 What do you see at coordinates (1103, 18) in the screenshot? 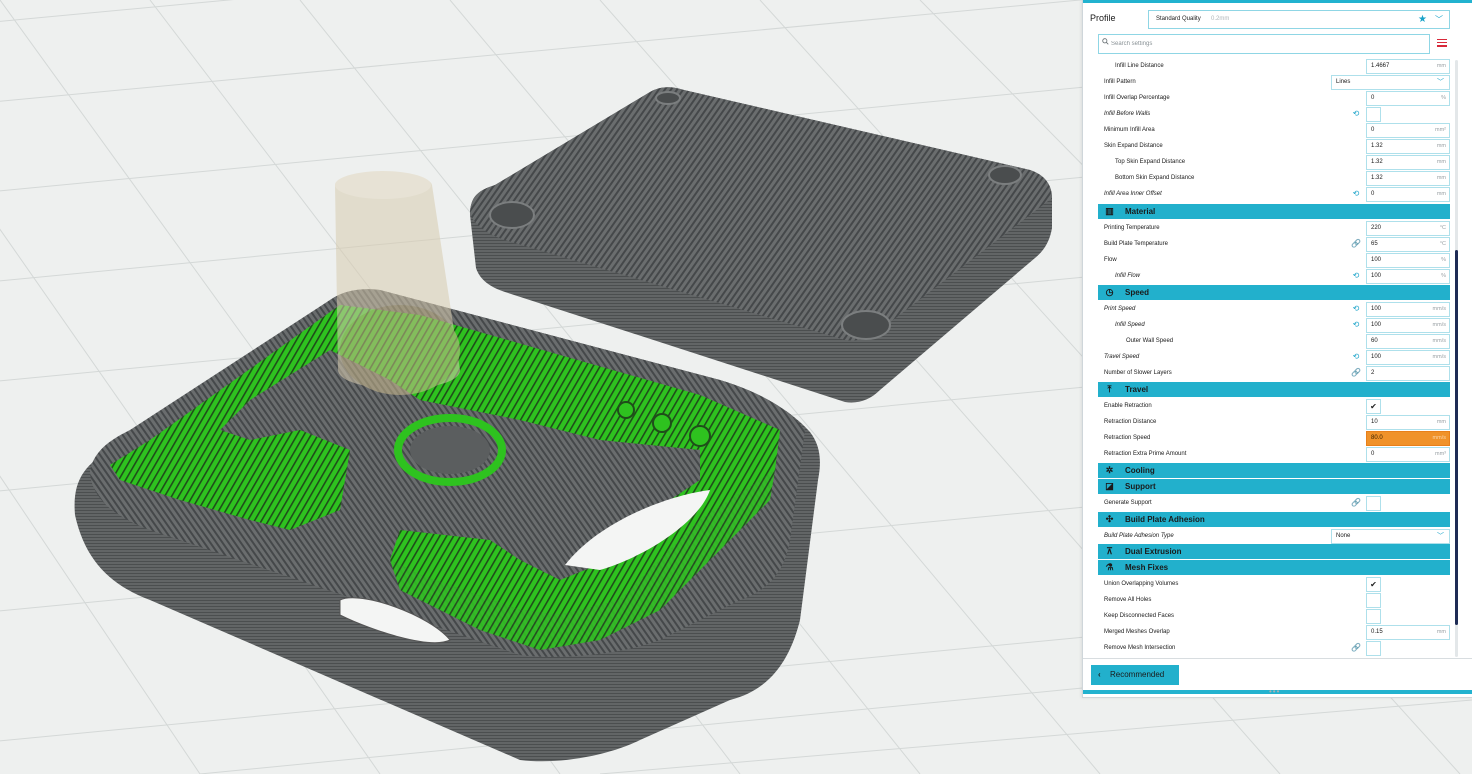
I see `profile-label: Profile` at bounding box center [1103, 18].